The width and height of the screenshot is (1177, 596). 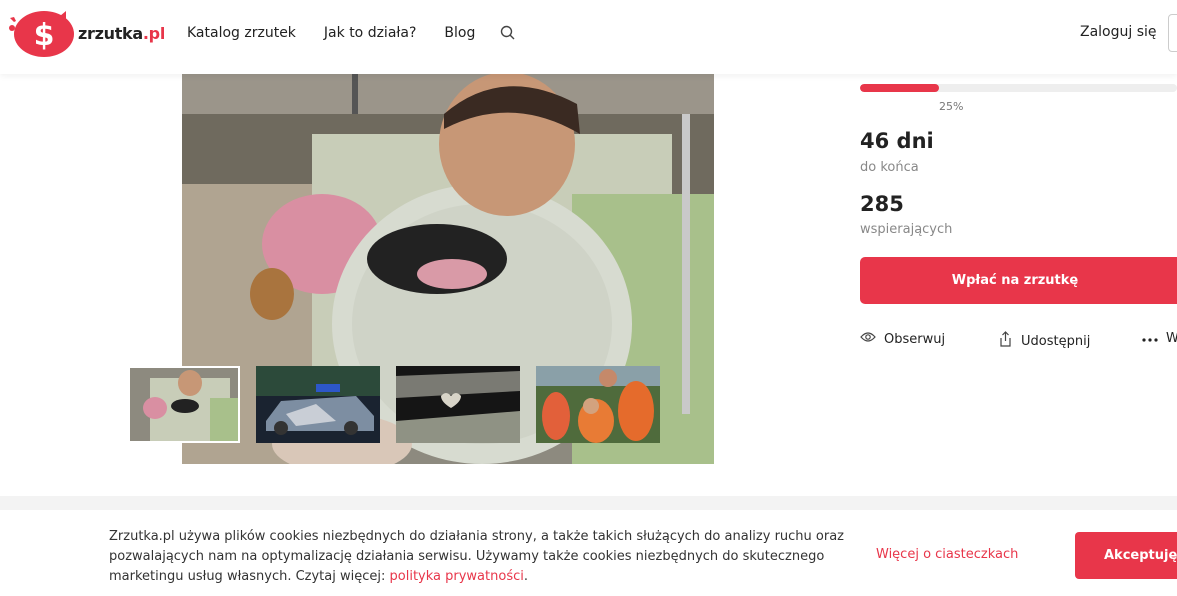 What do you see at coordinates (889, 167) in the screenshot?
I see `days-left-label: do końca` at bounding box center [889, 167].